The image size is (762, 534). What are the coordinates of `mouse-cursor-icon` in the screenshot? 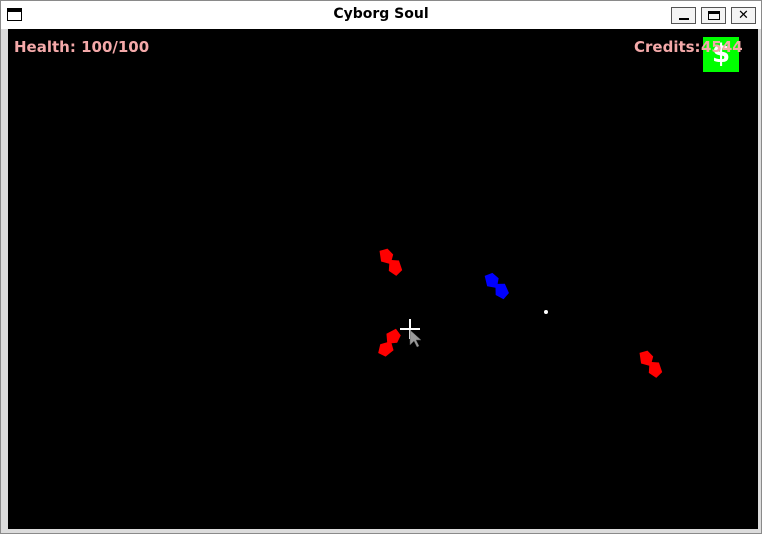 It's located at (415, 338).